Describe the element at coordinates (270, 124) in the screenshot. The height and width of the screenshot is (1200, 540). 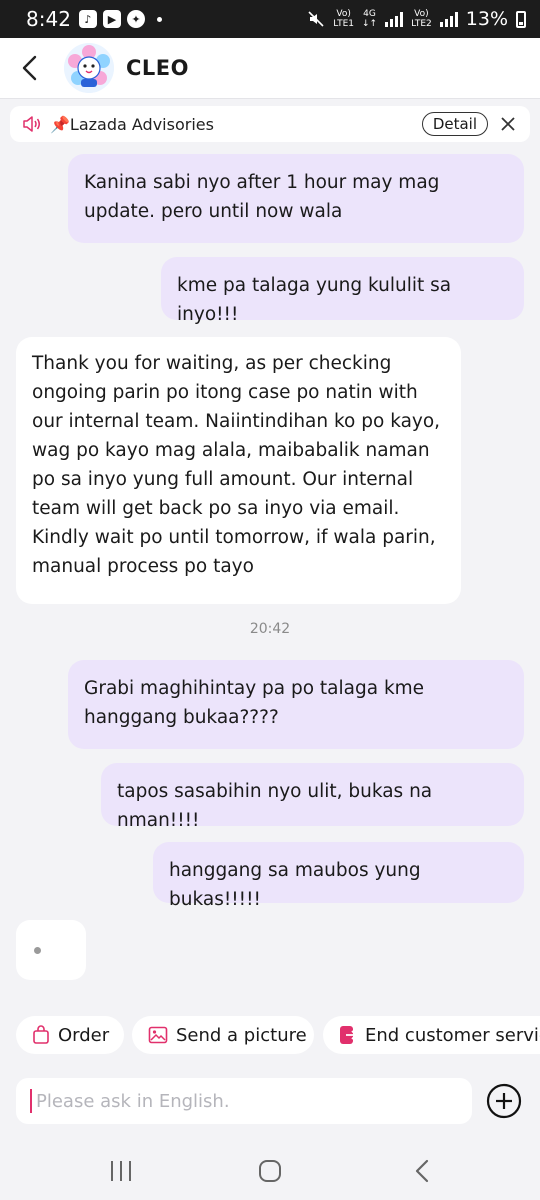
I see `advisory-banner: 📌Lazada Advisories Detail` at that location.